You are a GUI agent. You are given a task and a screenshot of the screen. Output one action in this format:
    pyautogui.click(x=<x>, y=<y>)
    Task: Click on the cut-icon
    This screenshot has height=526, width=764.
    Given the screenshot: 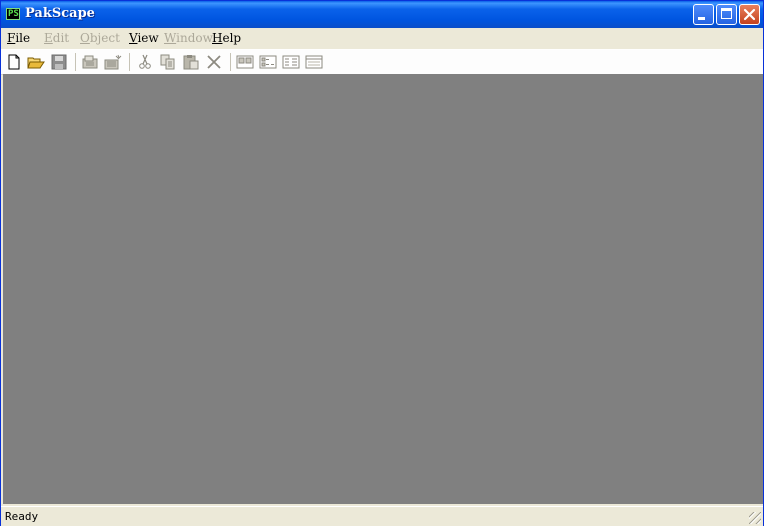 What is the action you would take?
    pyautogui.click(x=145, y=61)
    